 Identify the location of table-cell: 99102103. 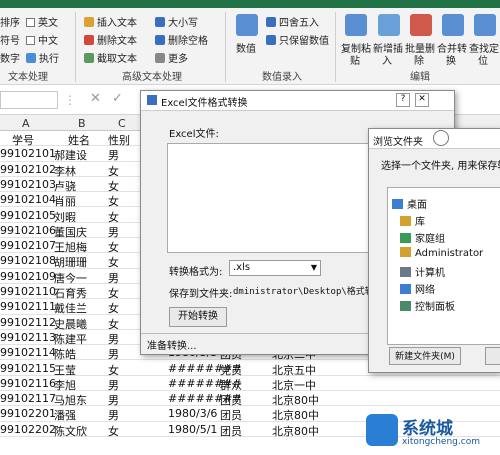
(28, 184).